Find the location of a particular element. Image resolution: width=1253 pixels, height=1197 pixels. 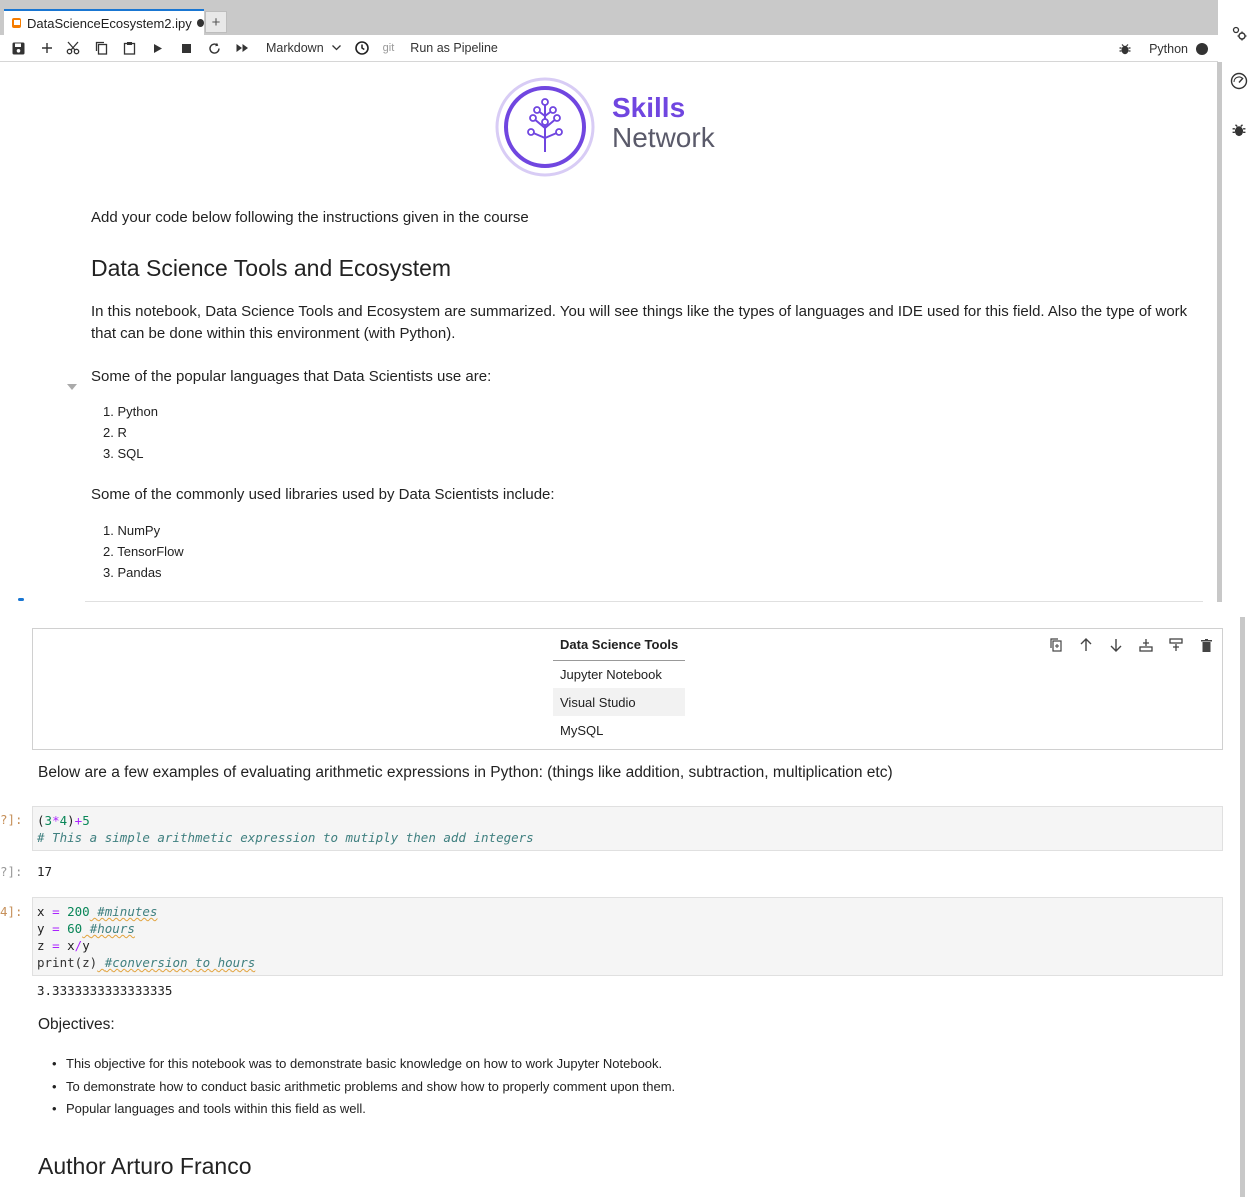

tab-title: DataScienceEcosystem2.ipy is located at coordinates (109, 23).